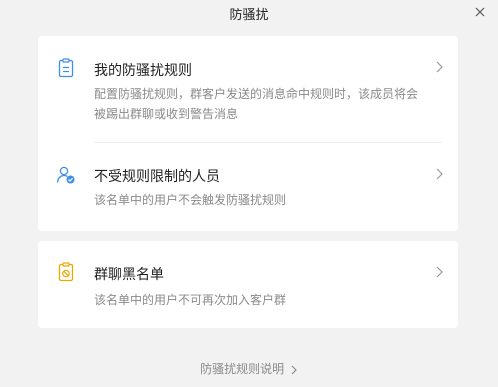 This screenshot has height=387, width=498. I want to click on user-check-icon, so click(65, 175).